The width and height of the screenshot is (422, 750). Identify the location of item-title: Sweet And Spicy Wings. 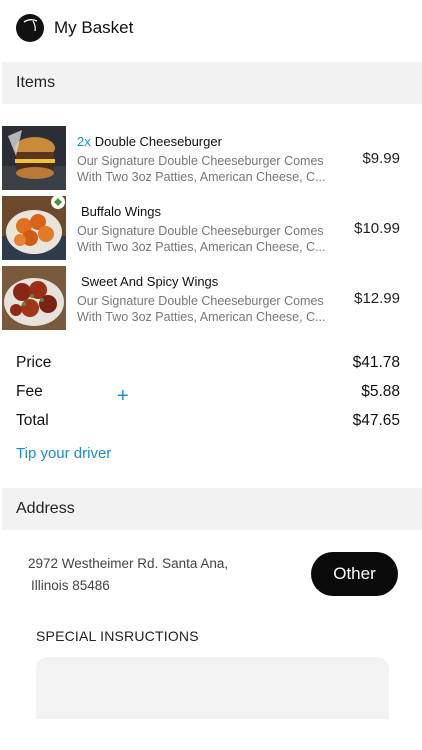
(147, 281).